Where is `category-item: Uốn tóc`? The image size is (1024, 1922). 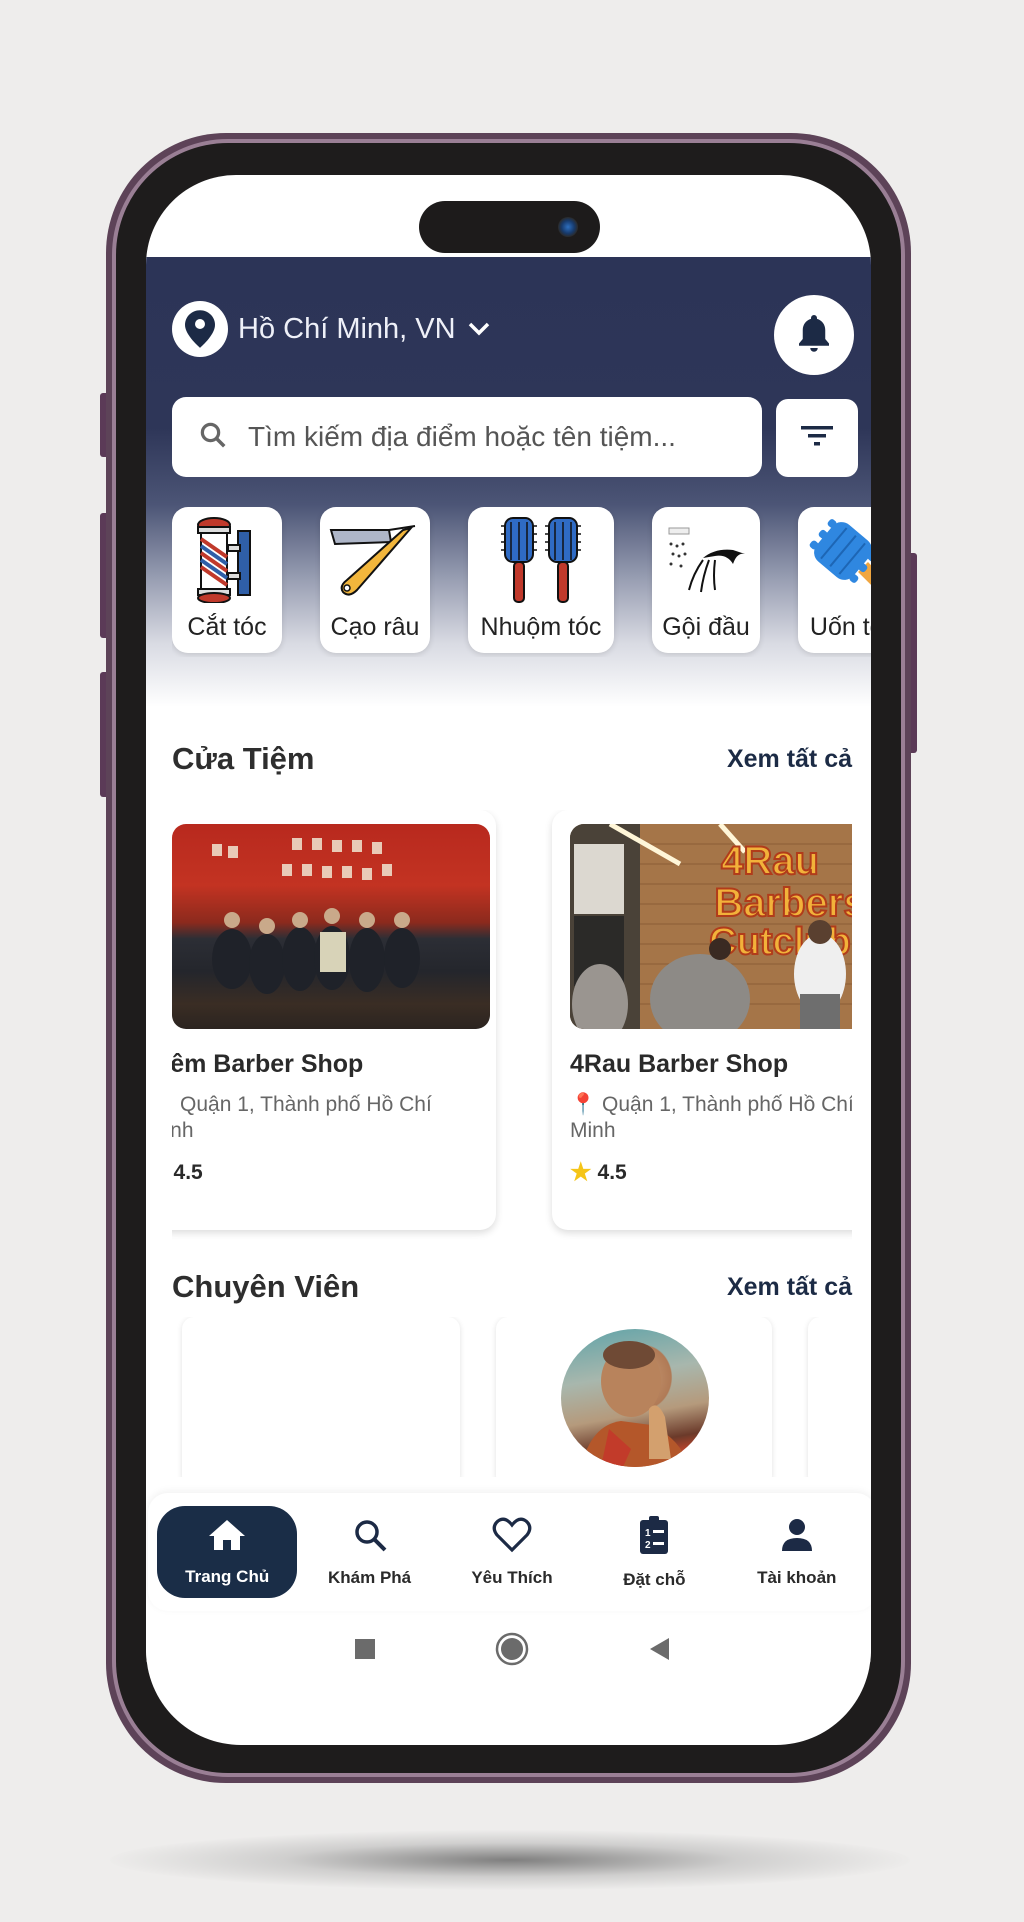 category-item: Uốn tóc is located at coordinates (834, 580).